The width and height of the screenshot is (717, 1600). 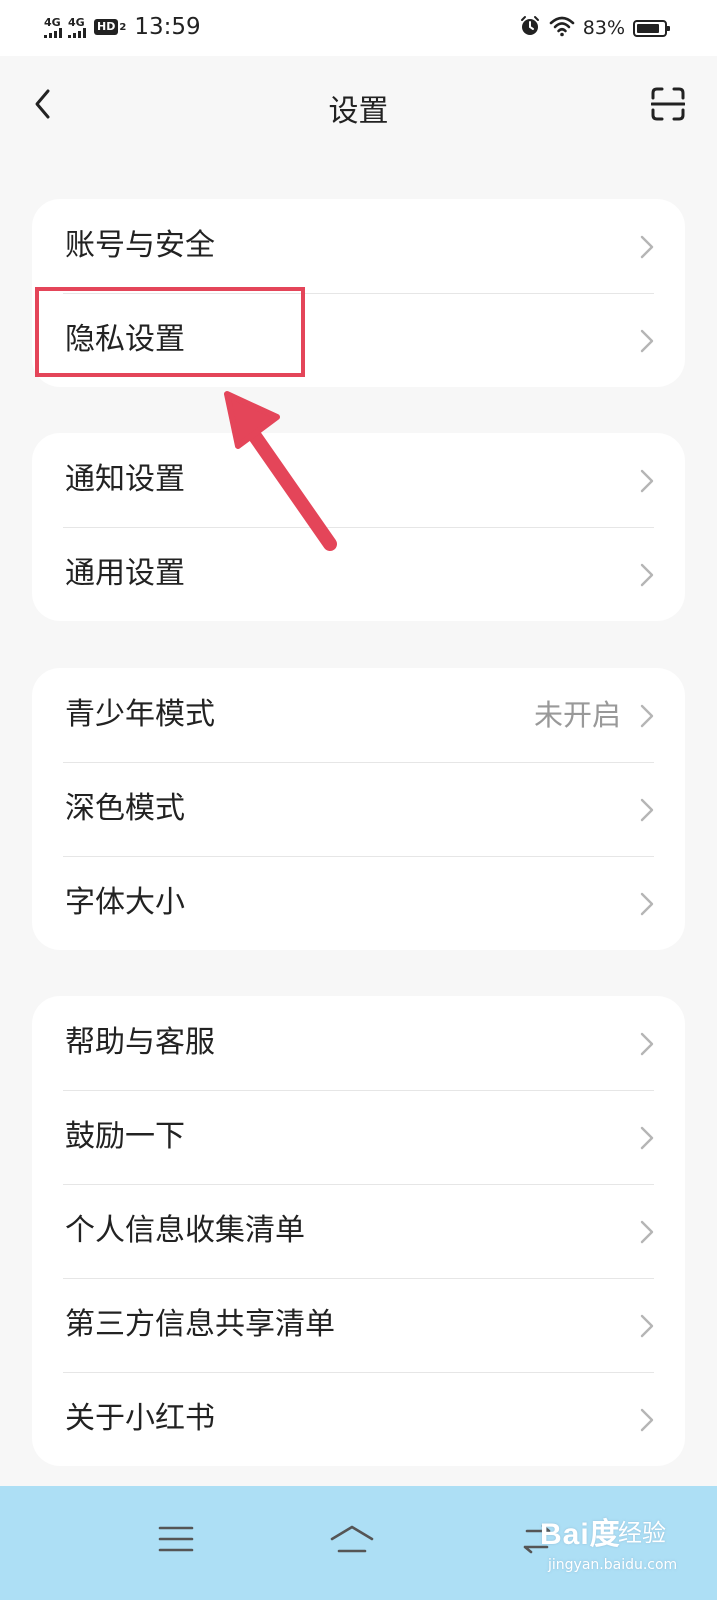 I want to click on hd-badge: HD, so click(x=106, y=27).